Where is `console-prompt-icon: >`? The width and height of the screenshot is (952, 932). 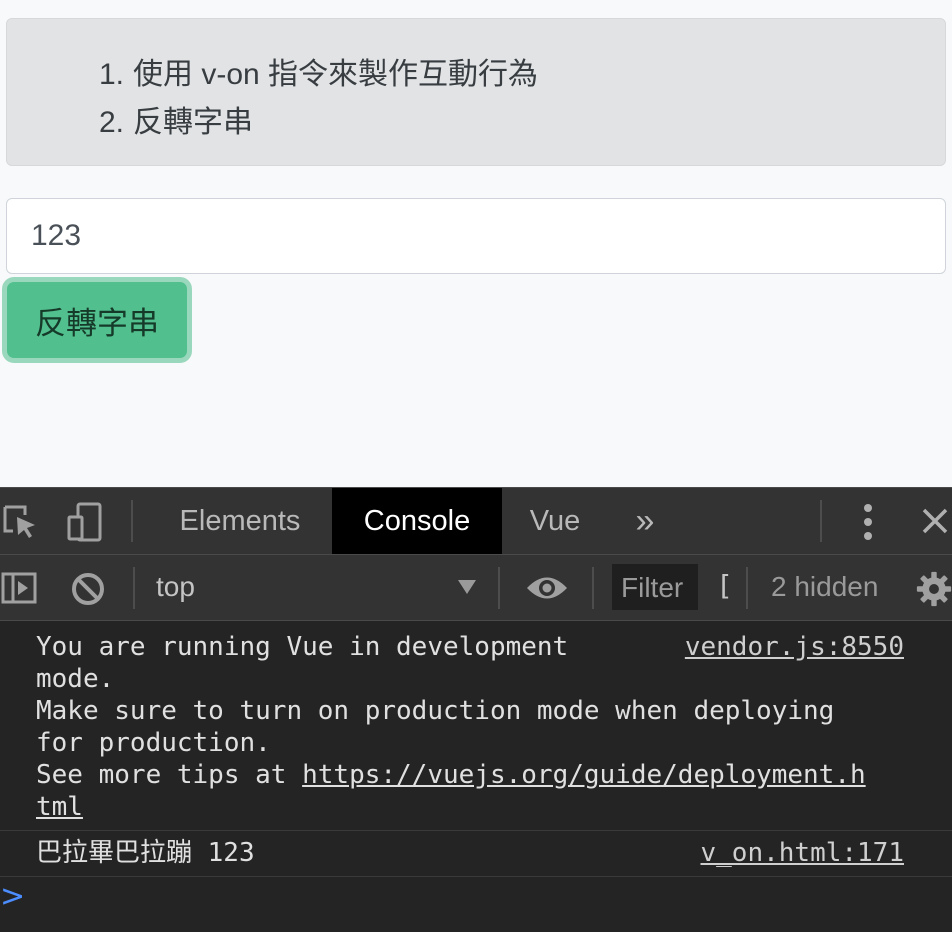 console-prompt-icon: > is located at coordinates (12, 896).